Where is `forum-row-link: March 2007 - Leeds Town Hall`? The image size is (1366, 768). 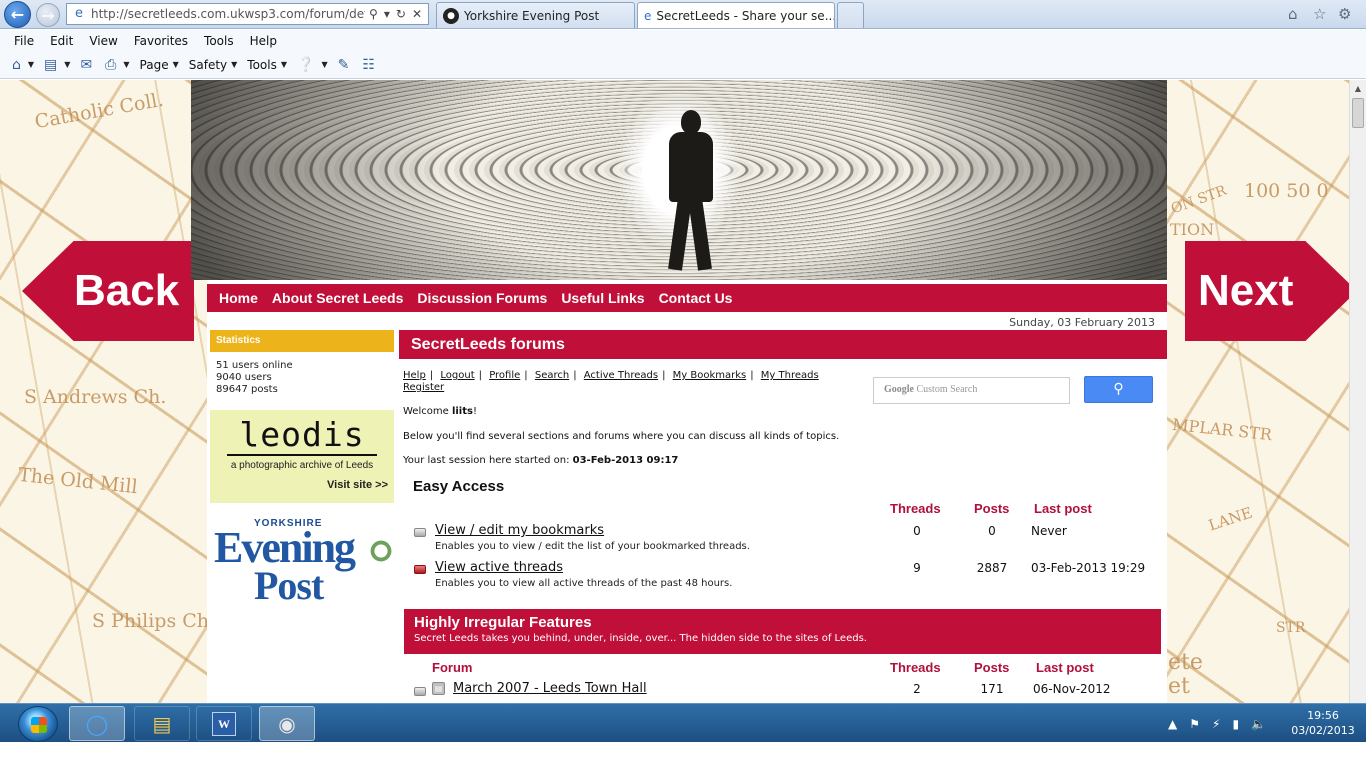
forum-row-link: March 2007 - Leeds Town Hall is located at coordinates (550, 688).